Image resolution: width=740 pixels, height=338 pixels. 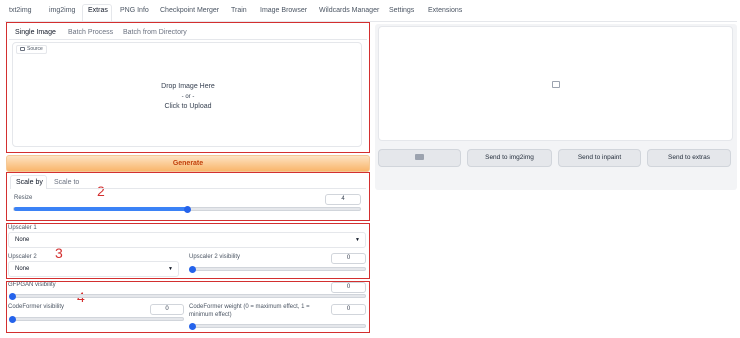 I want to click on tab-scale-by: Scale by, so click(x=29, y=182).